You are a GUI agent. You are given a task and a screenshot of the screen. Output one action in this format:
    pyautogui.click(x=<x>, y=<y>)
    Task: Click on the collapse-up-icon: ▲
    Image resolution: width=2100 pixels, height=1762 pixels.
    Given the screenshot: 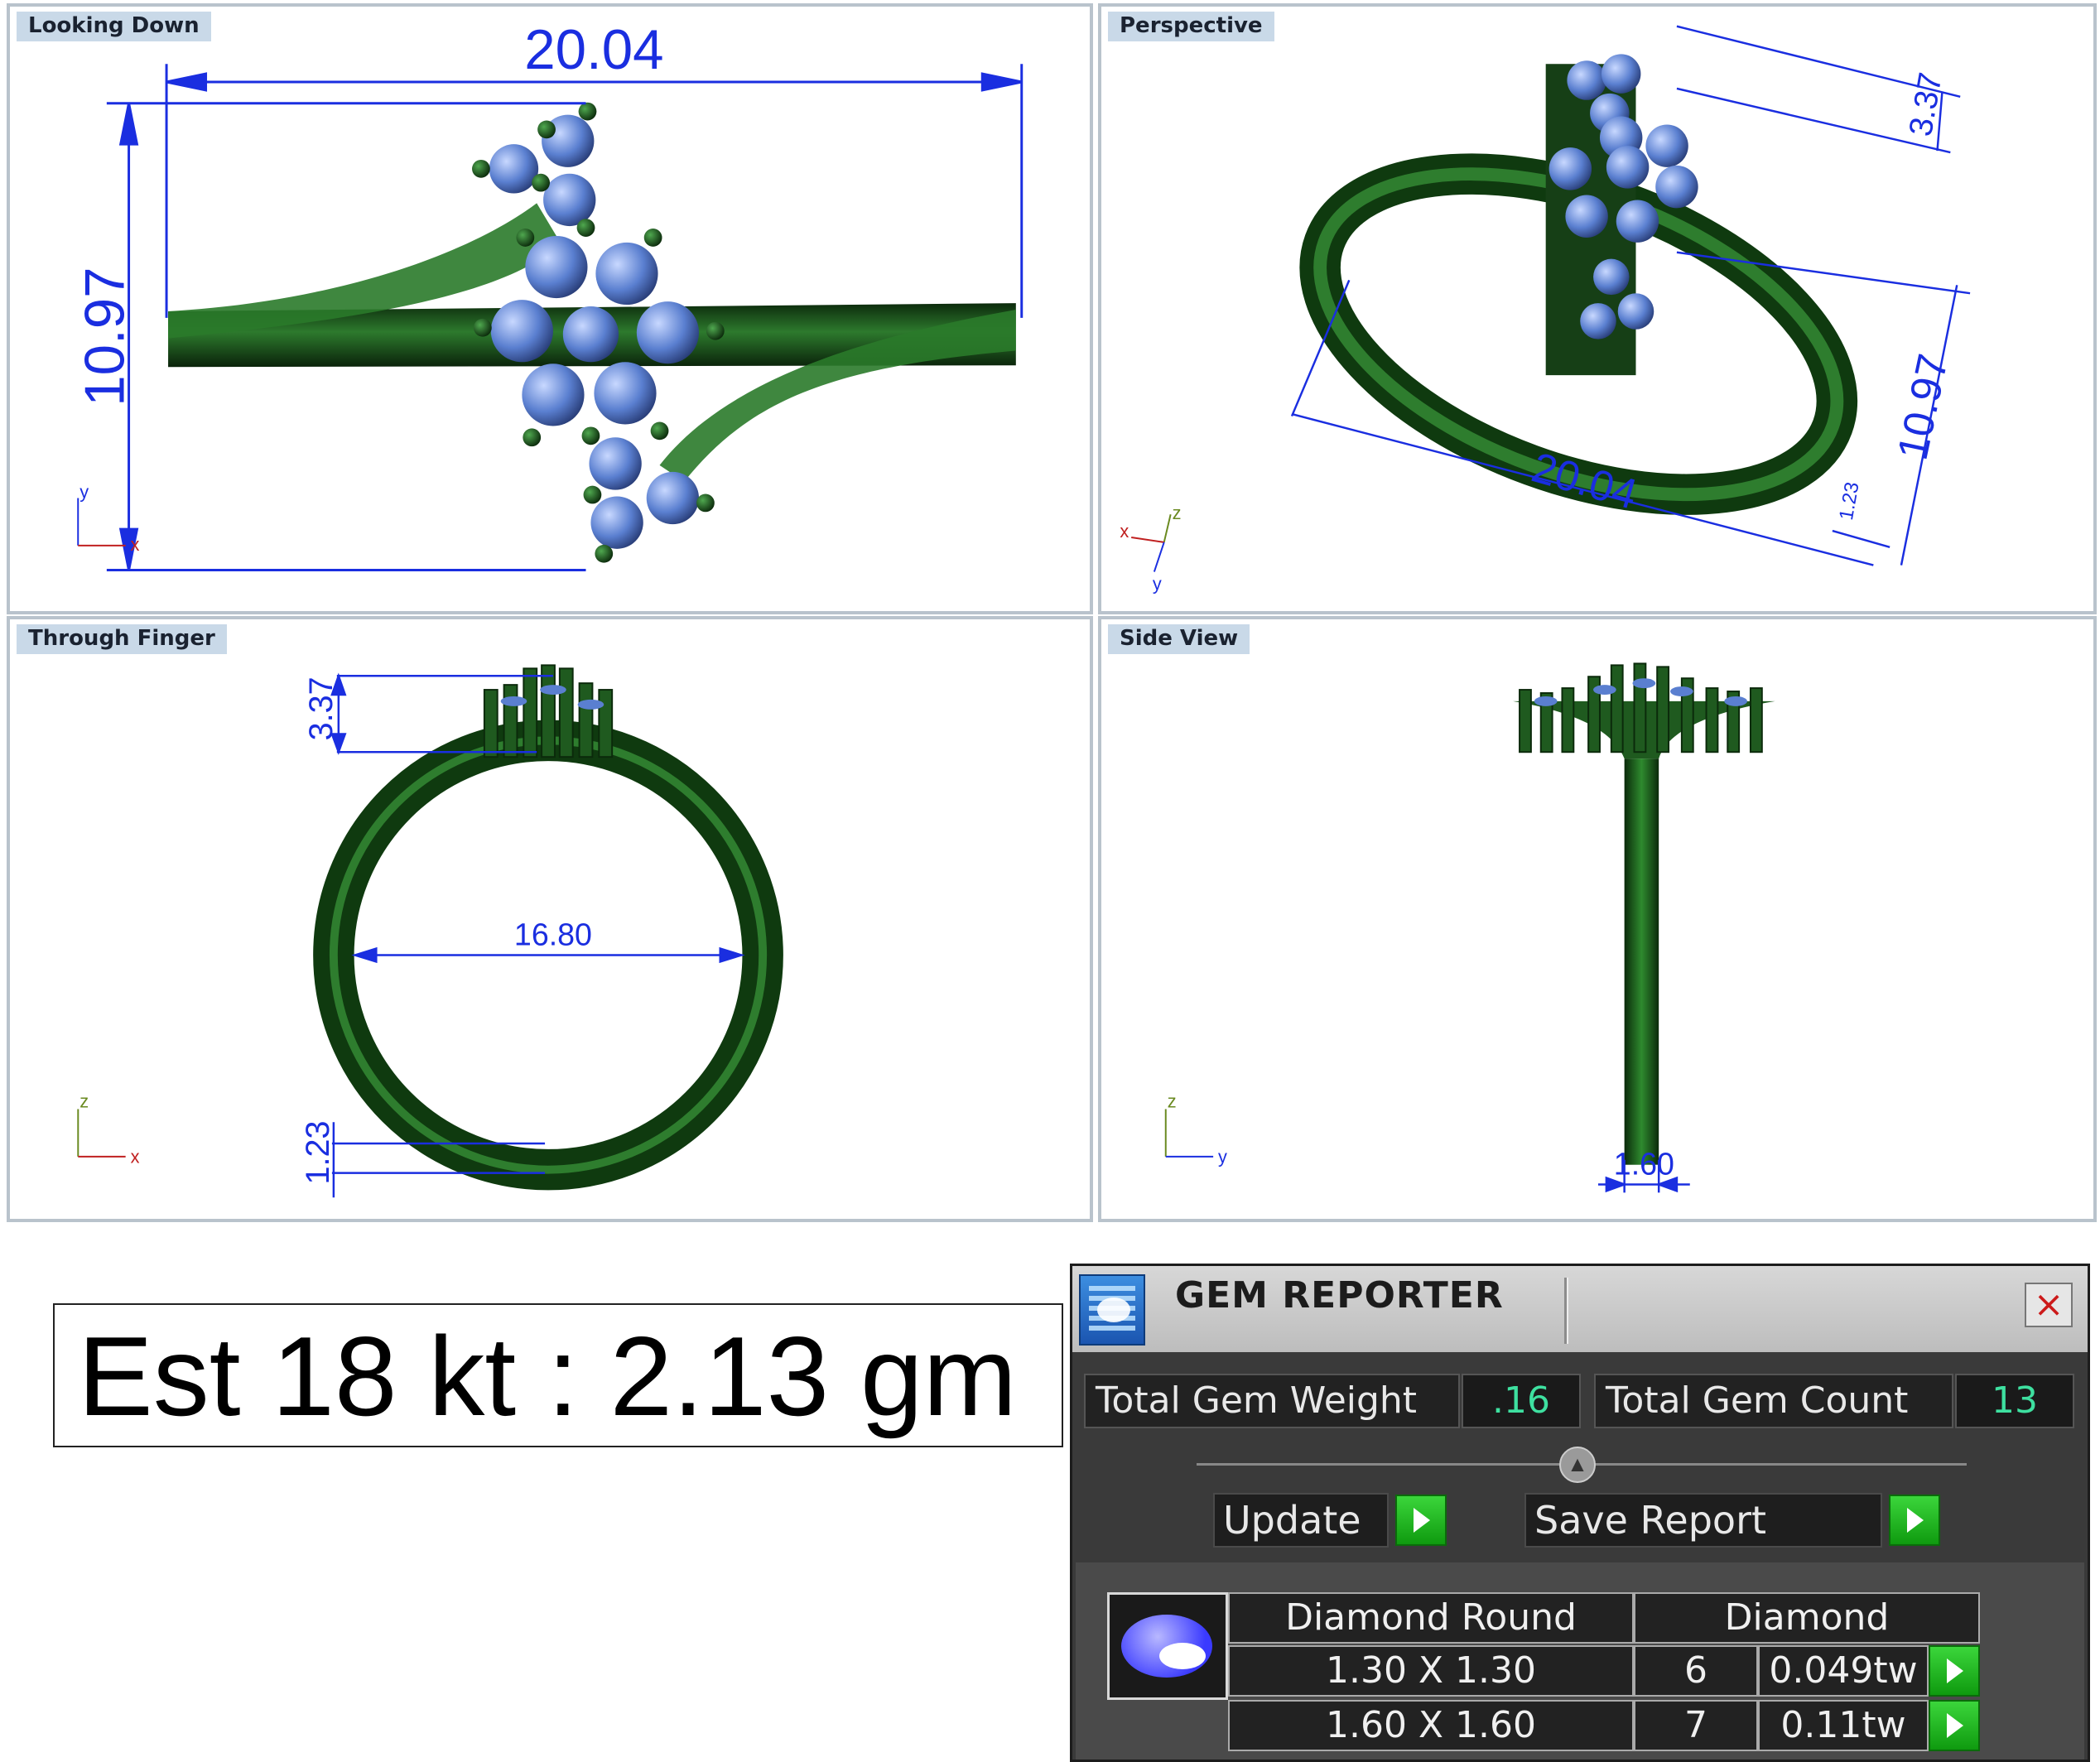 What is the action you would take?
    pyautogui.click(x=1577, y=1465)
    